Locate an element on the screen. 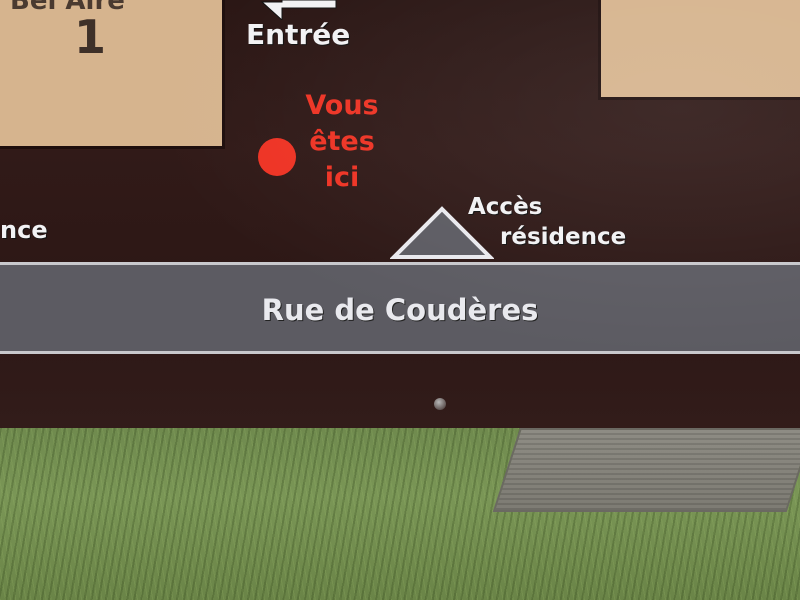  left-arrow-icon is located at coordinates (298, 10).